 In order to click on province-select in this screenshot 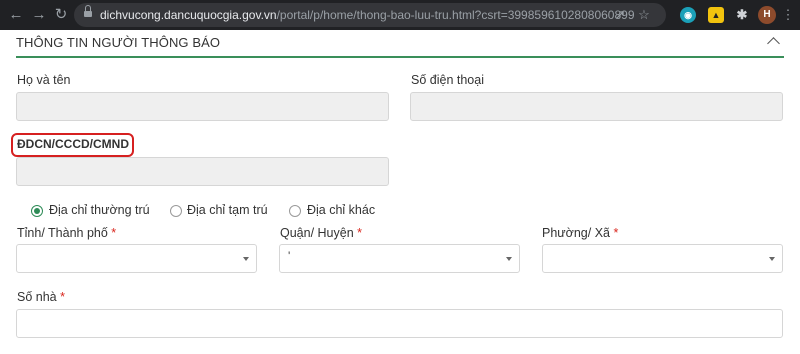, I will do `click(136, 258)`.